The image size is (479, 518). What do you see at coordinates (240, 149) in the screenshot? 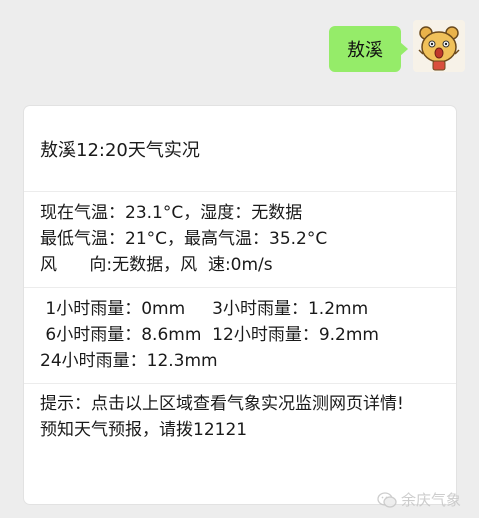
I see `card-title-section: 敖溪12:20天气实况` at bounding box center [240, 149].